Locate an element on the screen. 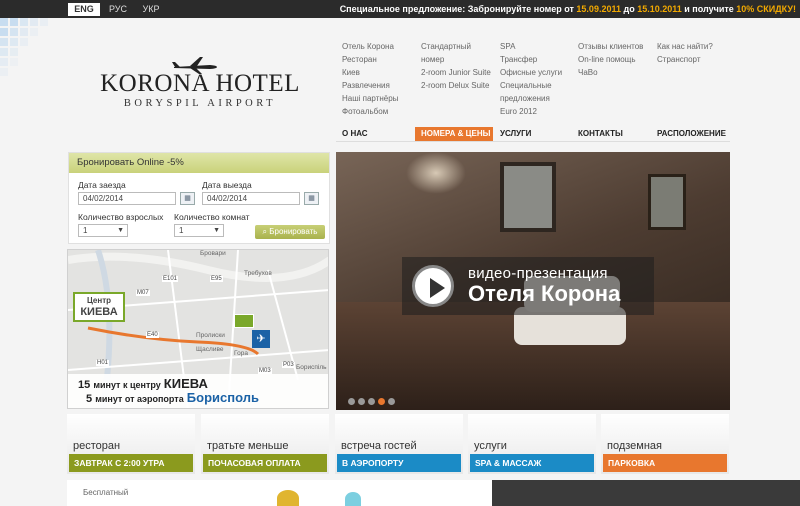 The height and width of the screenshot is (506, 800). nav-divider is located at coordinates (533, 141).